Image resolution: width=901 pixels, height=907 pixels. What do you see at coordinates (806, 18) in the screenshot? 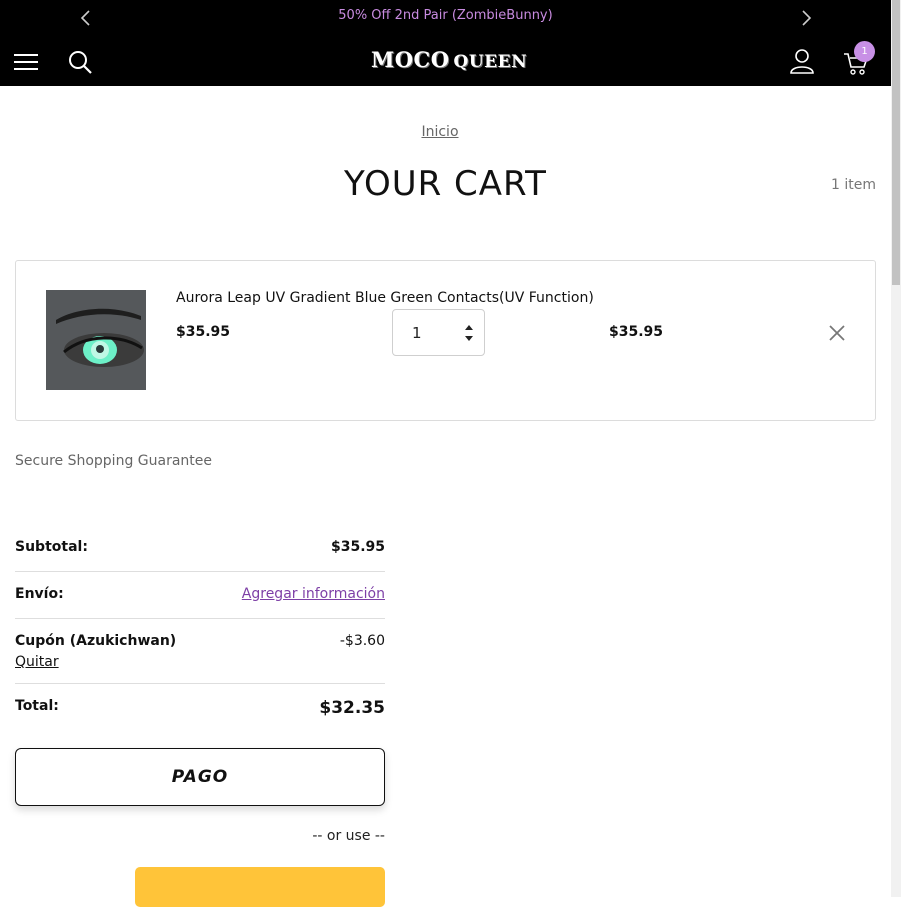
I see `chevron-right-icon` at bounding box center [806, 18].